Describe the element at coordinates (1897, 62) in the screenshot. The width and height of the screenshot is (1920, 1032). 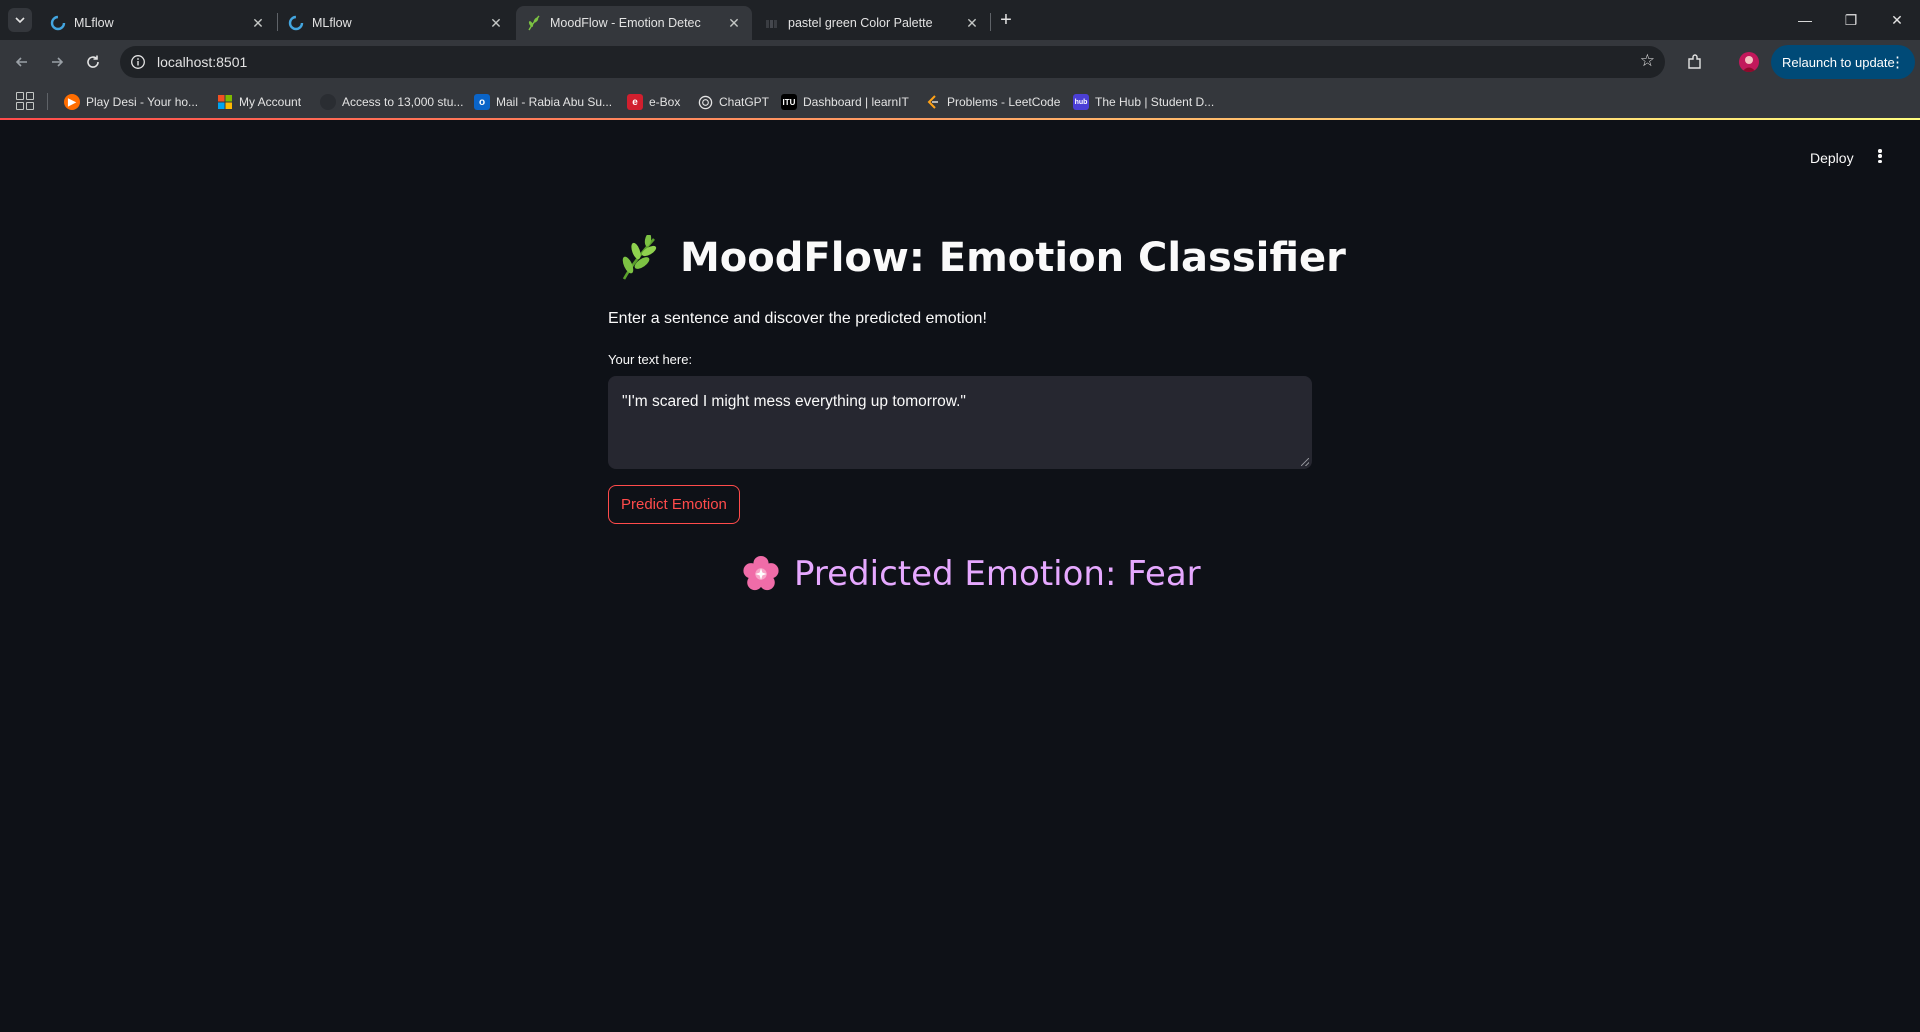
I see `more-vert-icon: ⋮` at that location.